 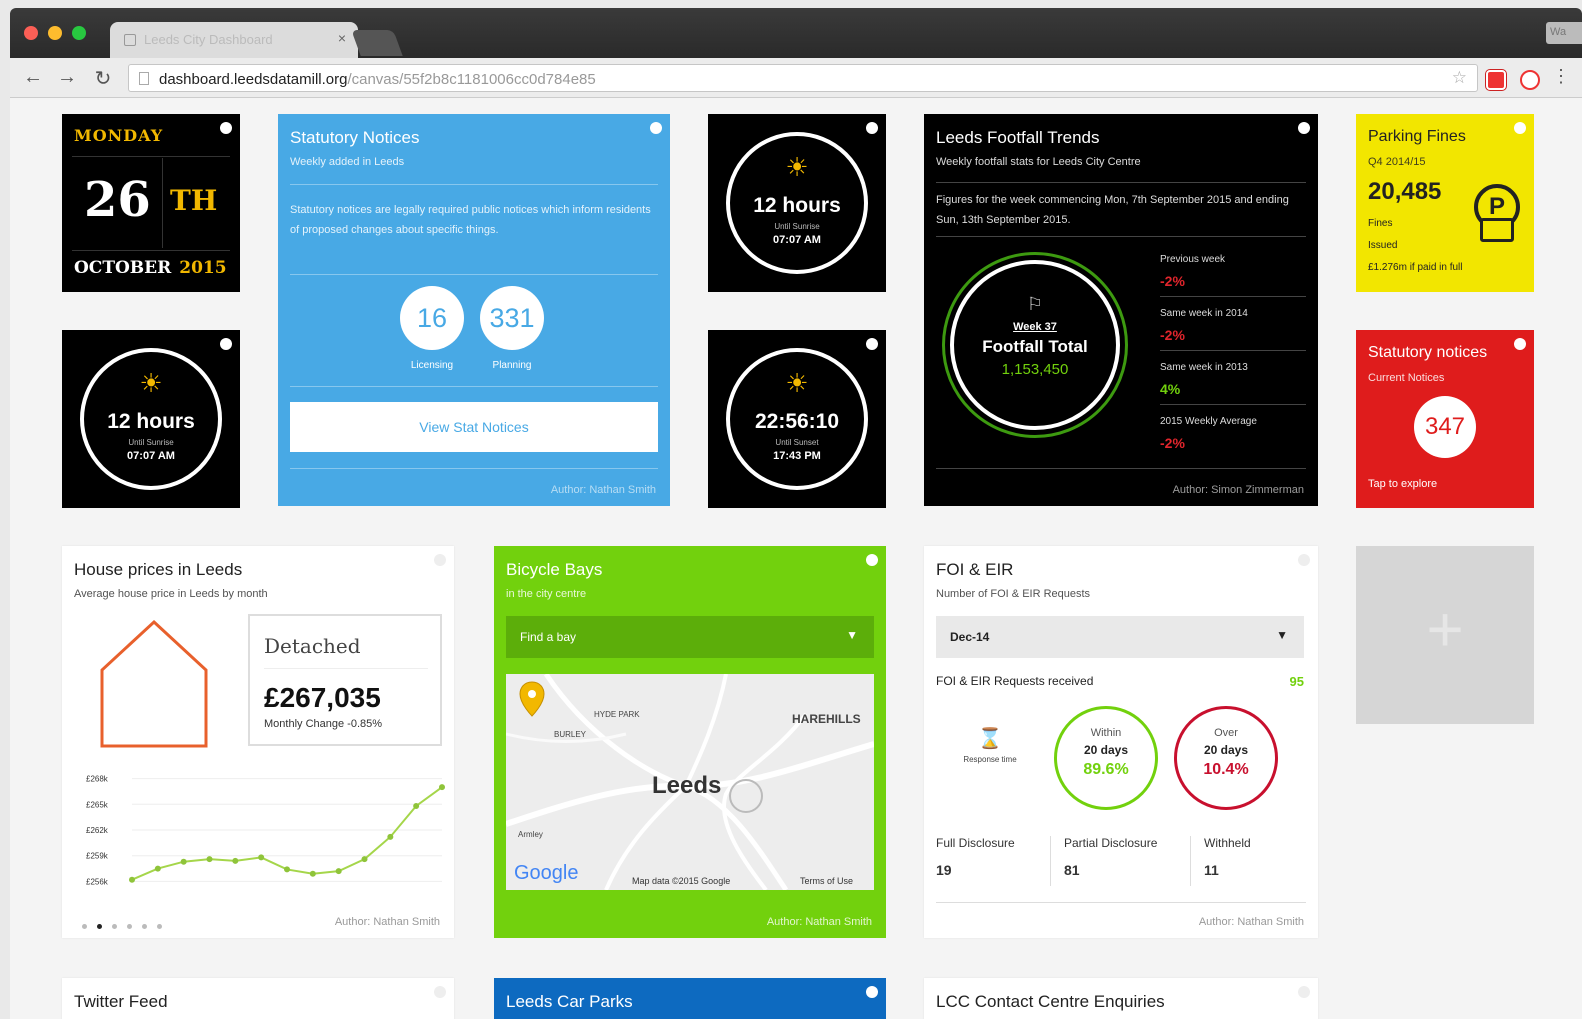 What do you see at coordinates (258, 998) in the screenshot?
I see `twitter-feed-tile: Twitter Feed` at bounding box center [258, 998].